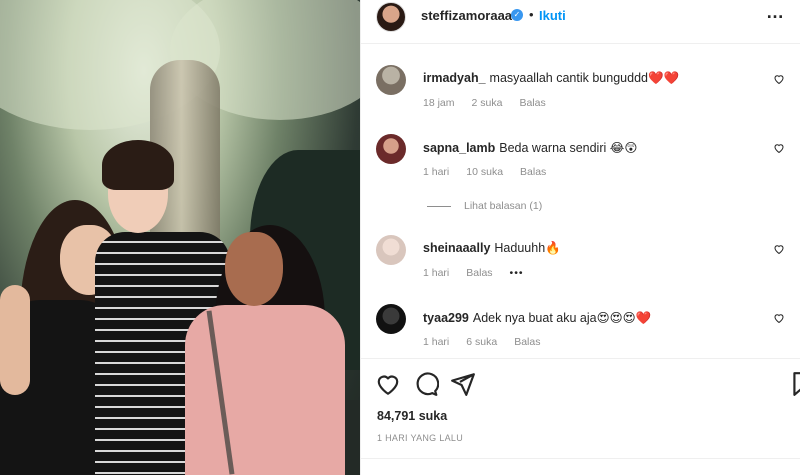  I want to click on comment-likes: 10 suka, so click(484, 172).